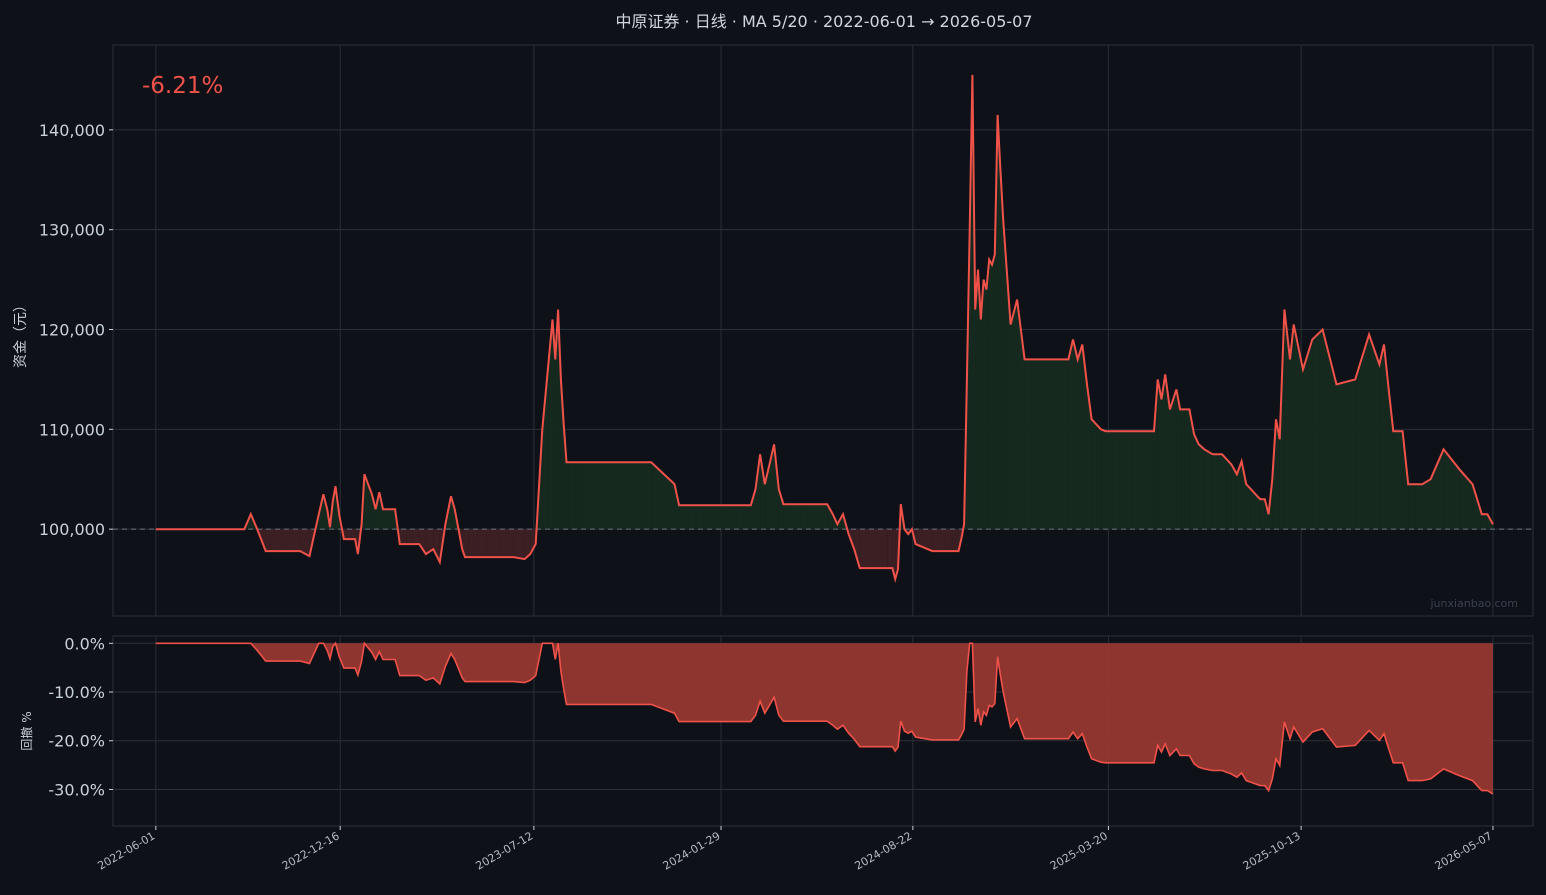 This screenshot has height=895, width=1546. What do you see at coordinates (72, 230) in the screenshot?
I see `y-tick-label: 130,000` at bounding box center [72, 230].